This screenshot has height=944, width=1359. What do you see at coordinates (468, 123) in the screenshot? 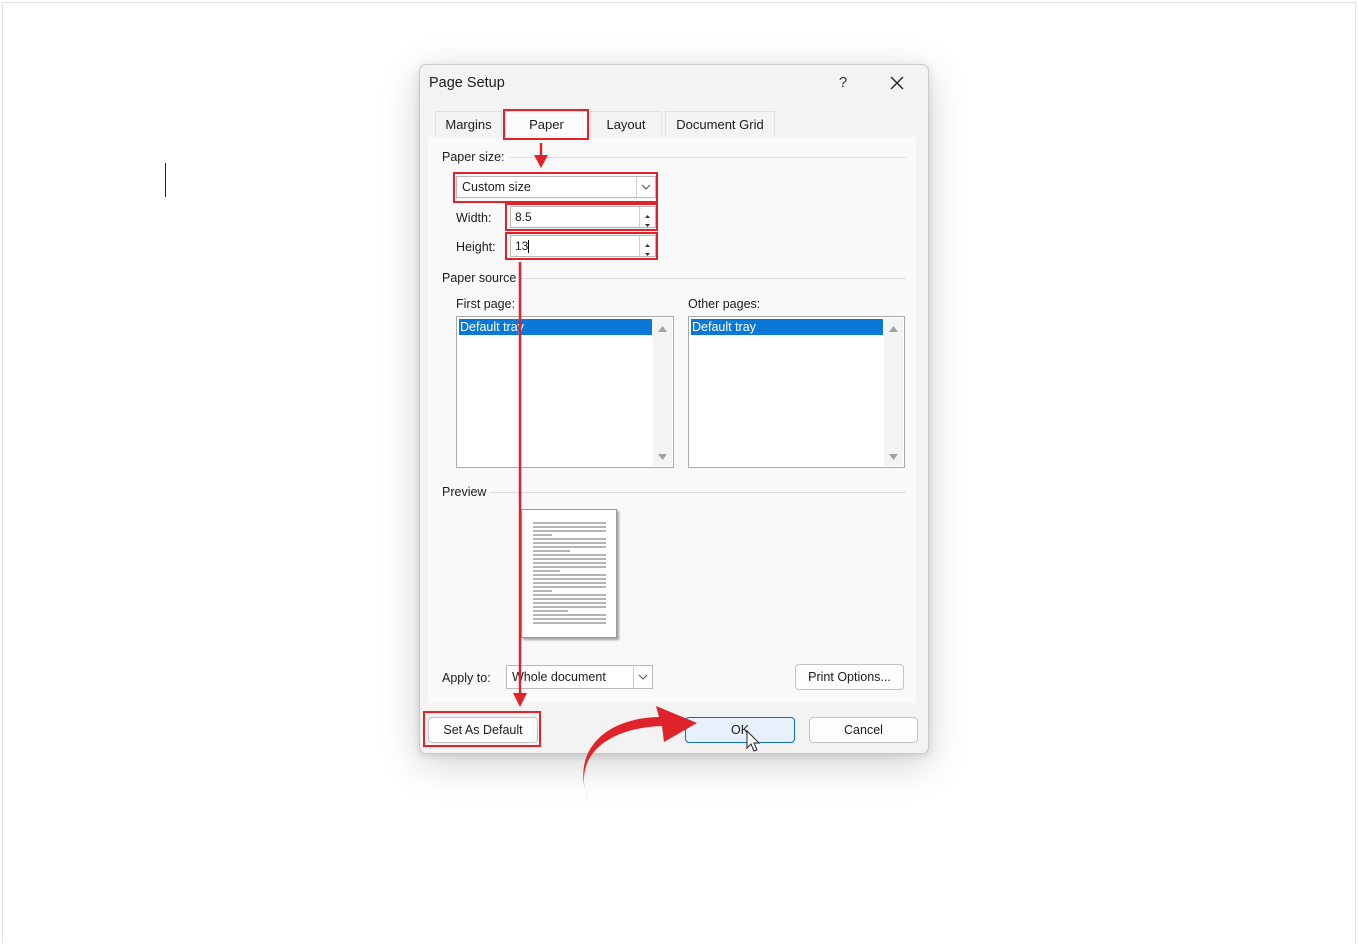
I see `tab-margins: Margins` at bounding box center [468, 123].